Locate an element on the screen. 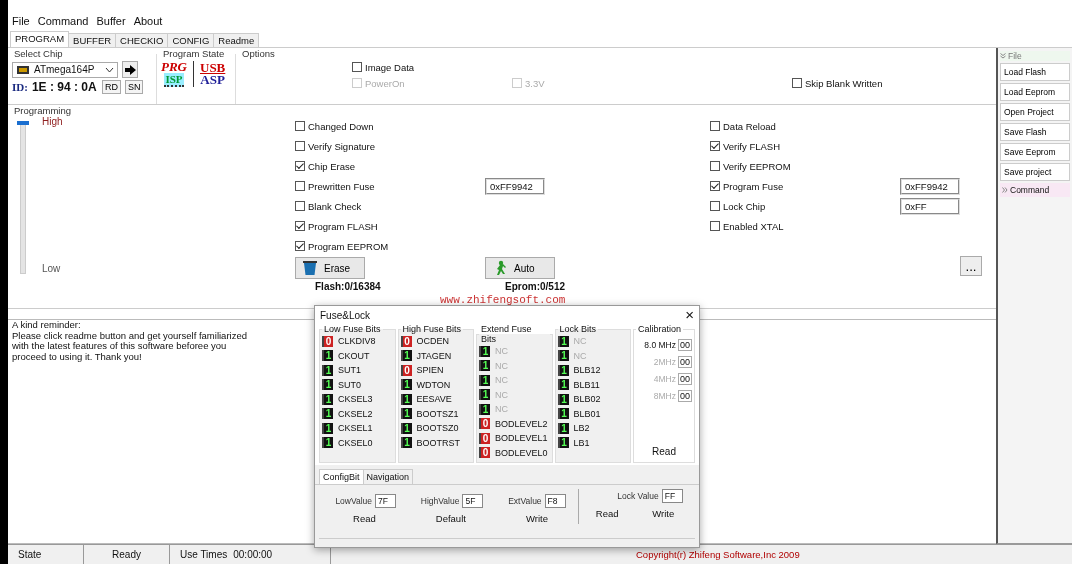 This screenshot has width=1072, height=564. side-button: Save project is located at coordinates (1035, 172).